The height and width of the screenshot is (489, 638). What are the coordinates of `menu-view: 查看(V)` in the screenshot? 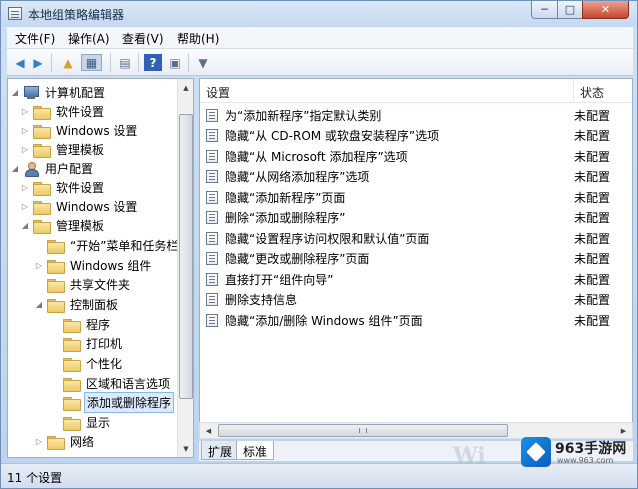 It's located at (143, 38).